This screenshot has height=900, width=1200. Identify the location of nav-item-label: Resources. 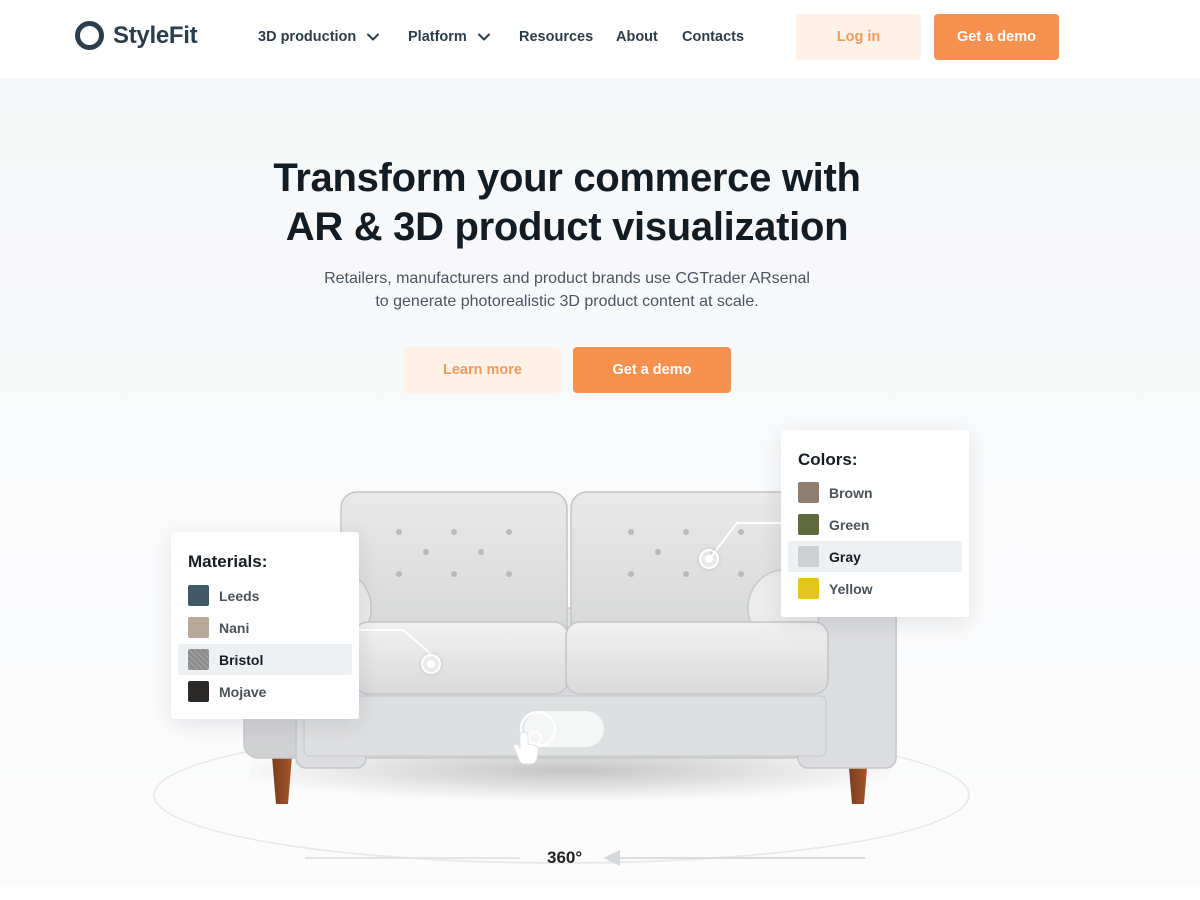
(556, 37).